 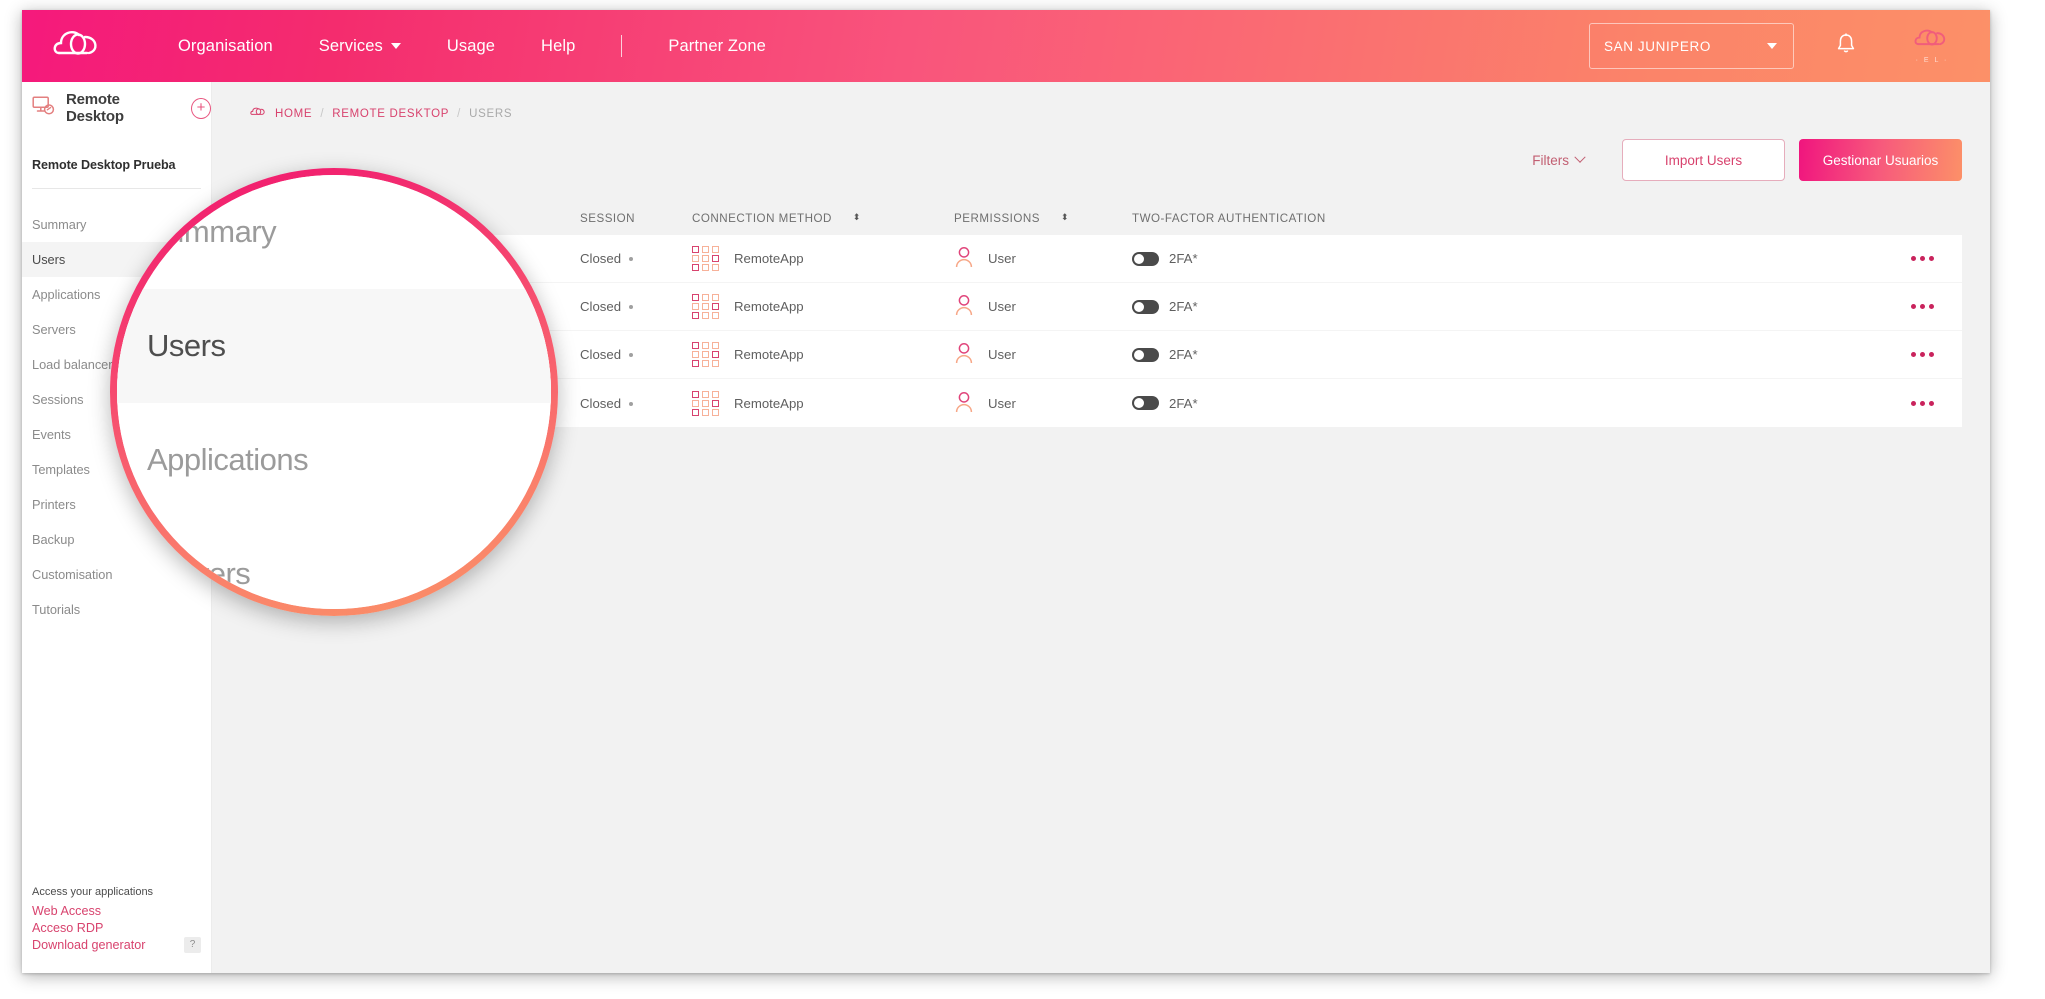 I want to click on sidebar-service-header: Remote Desktop +, so click(x=116, y=108).